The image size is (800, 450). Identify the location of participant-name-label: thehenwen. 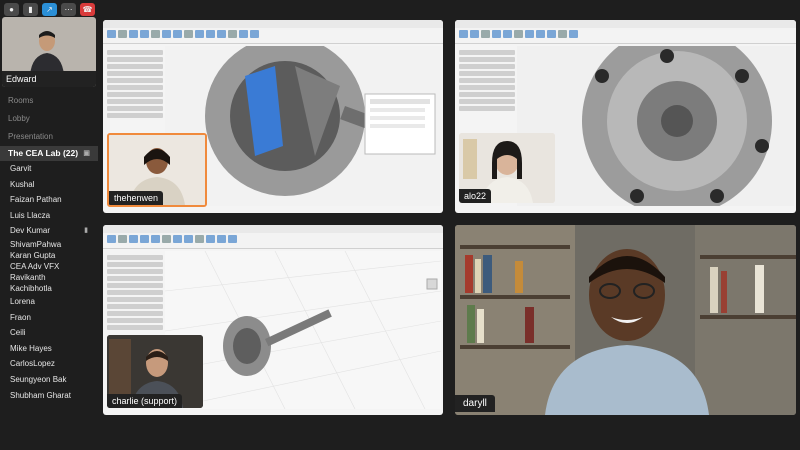
(136, 198).